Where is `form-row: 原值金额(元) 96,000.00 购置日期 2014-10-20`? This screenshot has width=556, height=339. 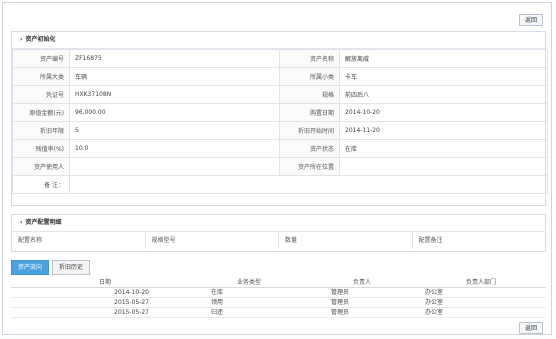 form-row: 原值金额(元) 96,000.00 购置日期 2014-10-20 is located at coordinates (280, 112).